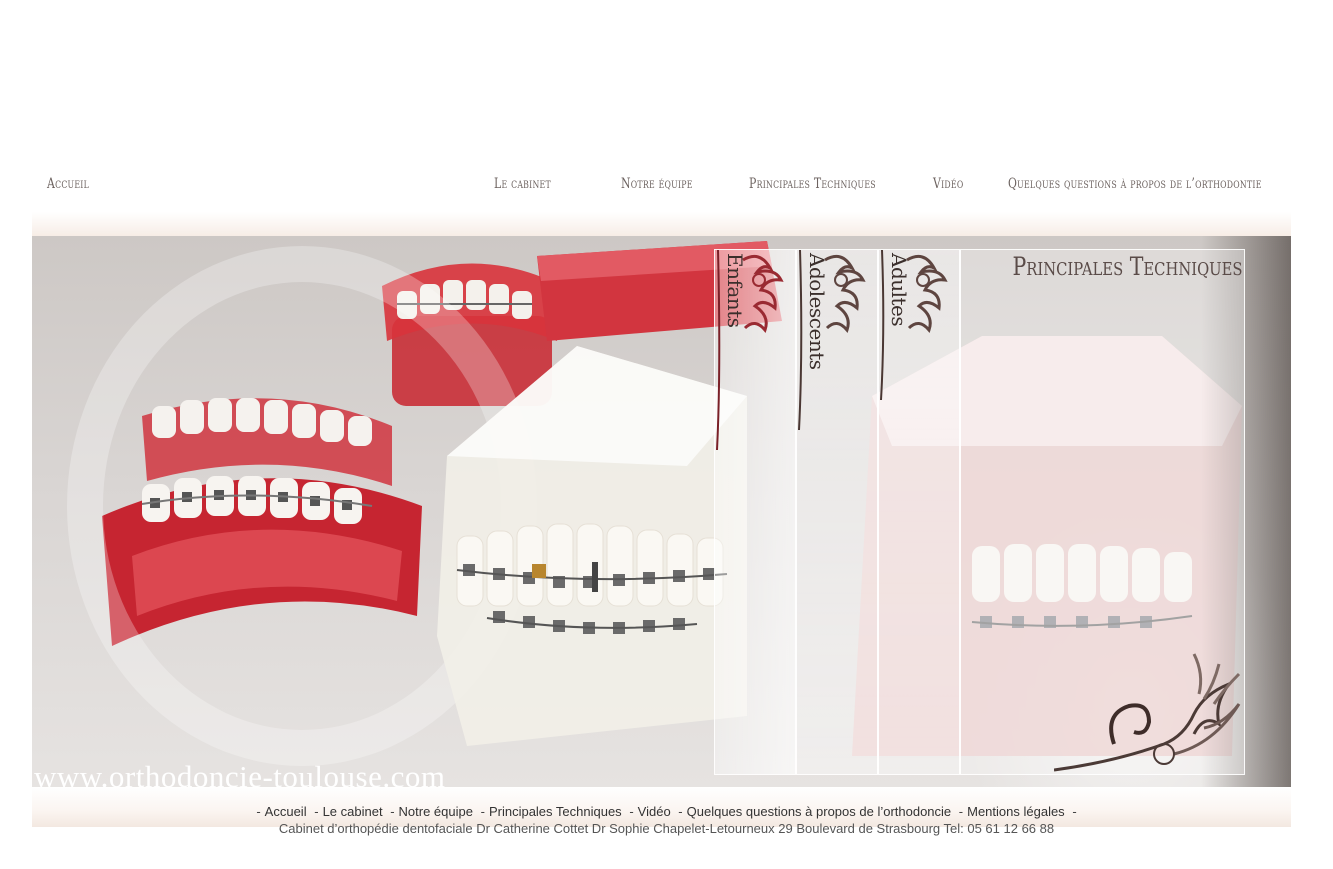  Describe the element at coordinates (436, 811) in the screenshot. I see `footer-link-notre-equipe: Notre équipe` at that location.